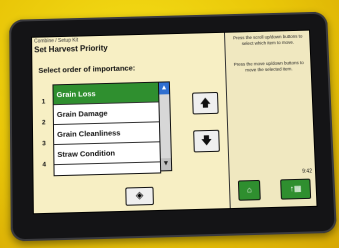 The image size is (339, 248). Describe the element at coordinates (43, 102) in the screenshot. I see `priority-number: 1` at that location.